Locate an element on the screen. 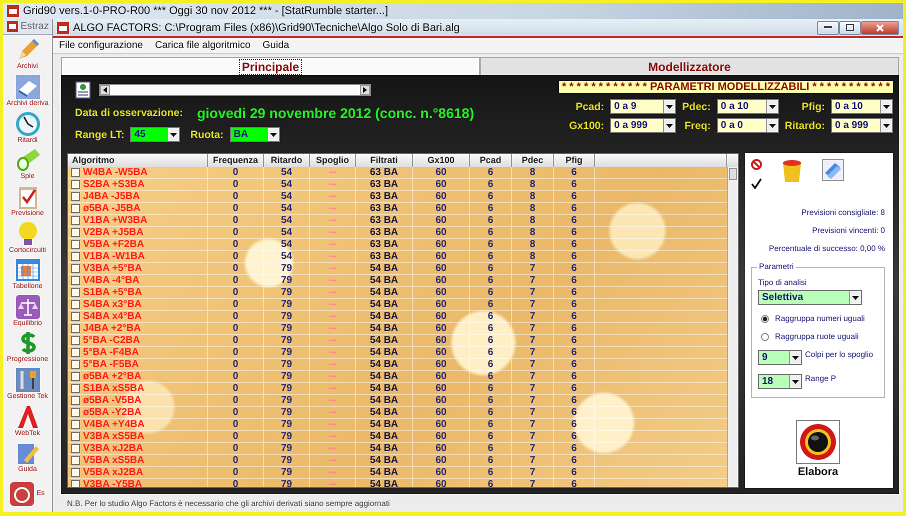 This screenshot has height=516, width=906. dropdown: 0 a 0 is located at coordinates (747, 125).